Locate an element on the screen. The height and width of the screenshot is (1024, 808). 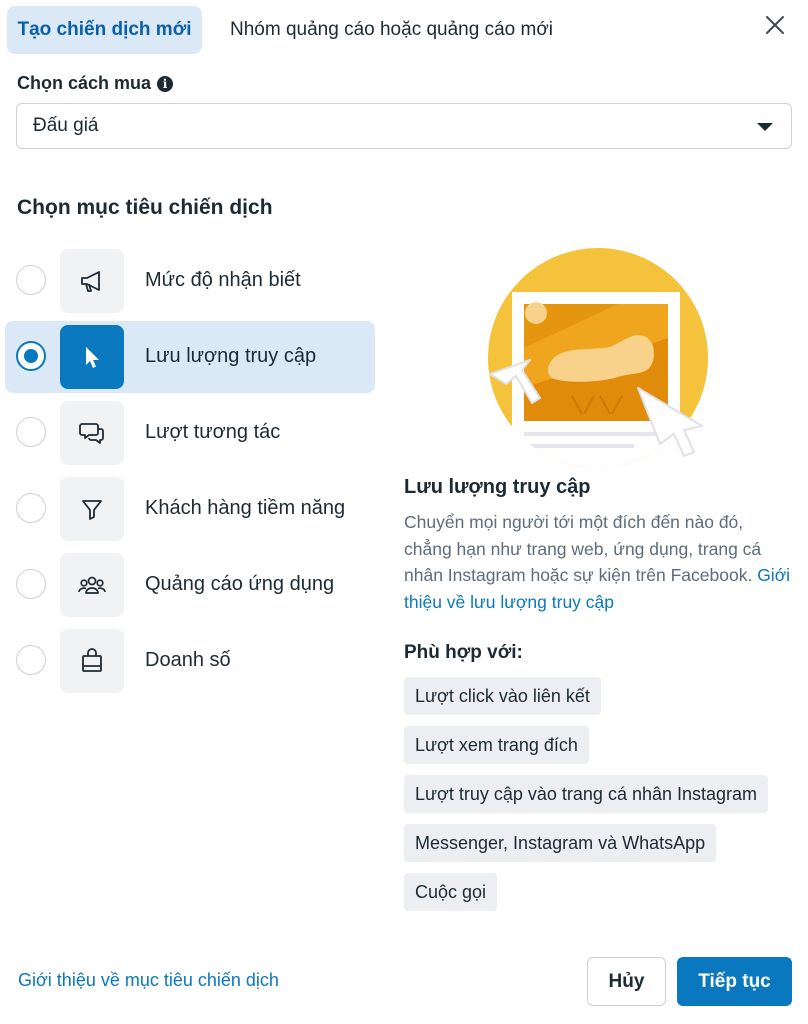
traffic-illustration is located at coordinates (603, 363).